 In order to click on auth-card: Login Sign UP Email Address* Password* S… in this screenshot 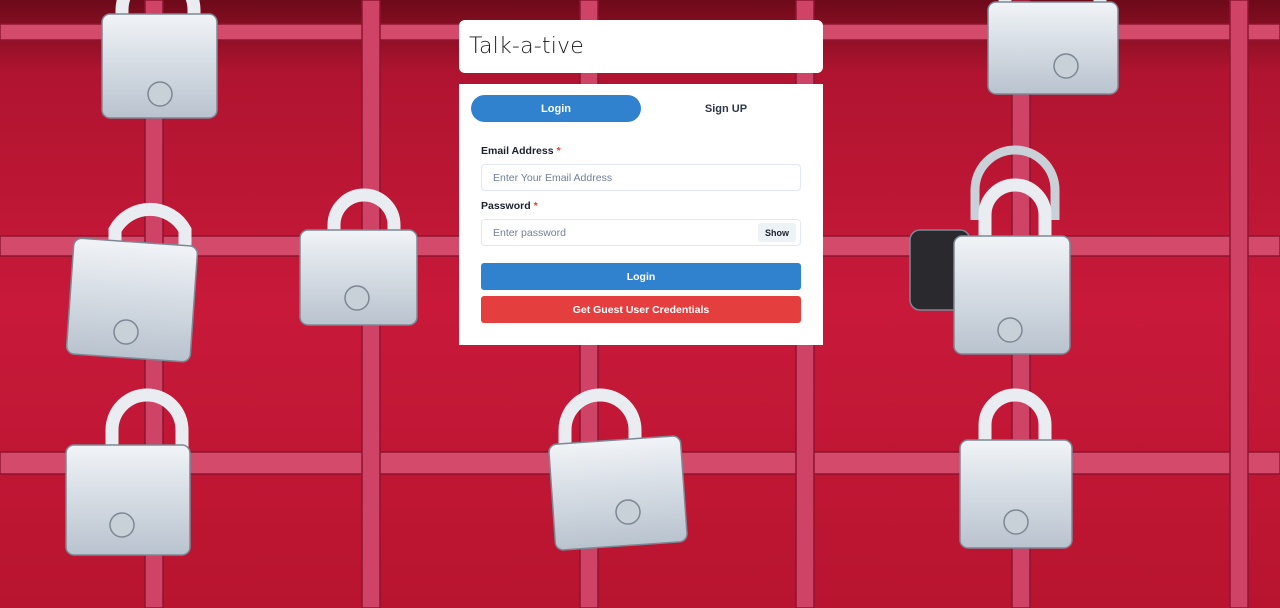, I will do `click(641, 214)`.